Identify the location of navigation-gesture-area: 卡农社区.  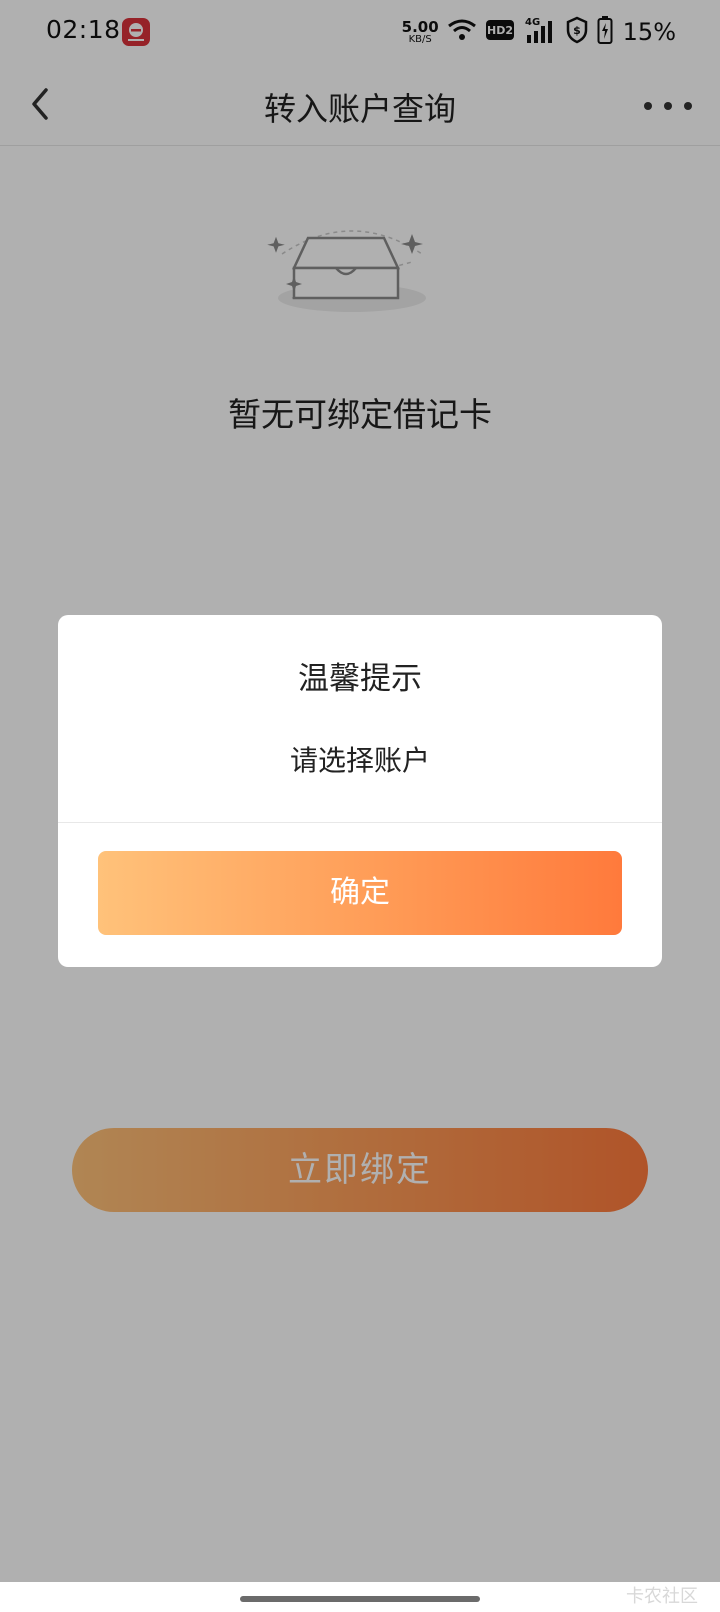
(360, 1597).